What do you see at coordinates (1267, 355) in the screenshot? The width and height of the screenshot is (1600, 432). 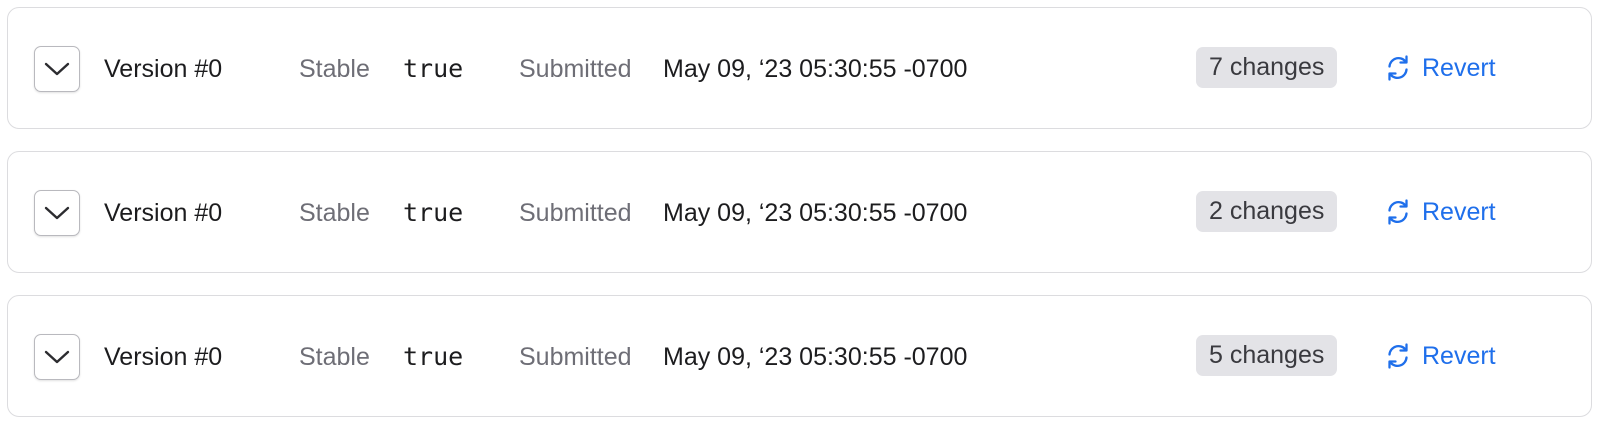 I see `changes-badge: 5 changes` at bounding box center [1267, 355].